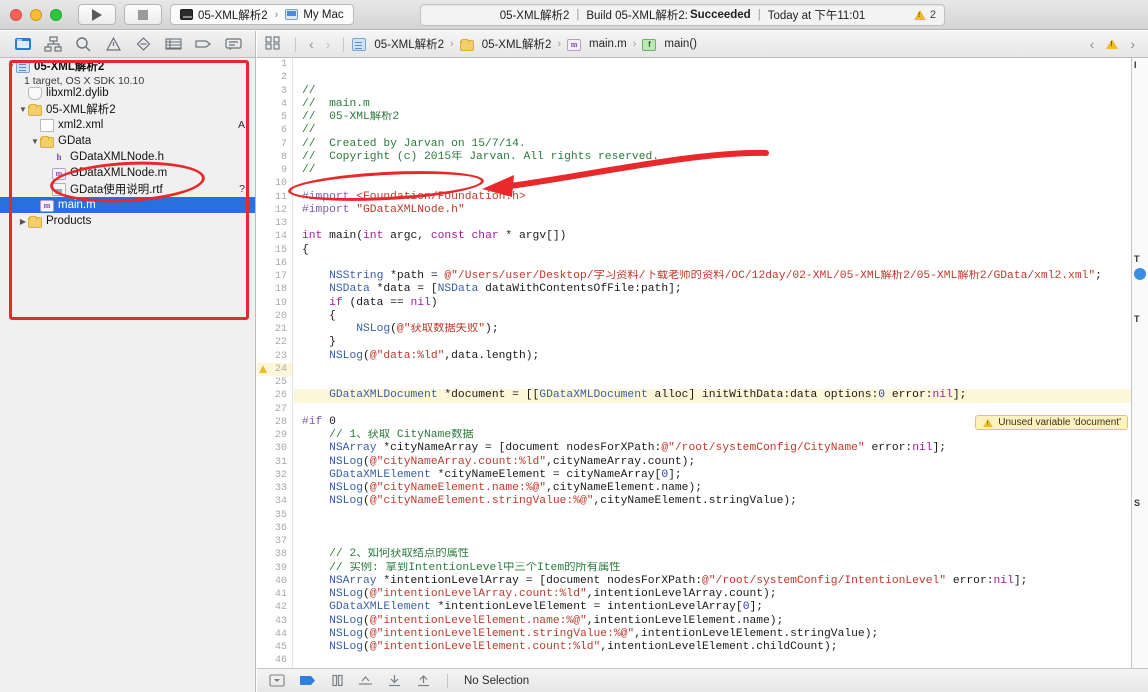 The image size is (1148, 692). Describe the element at coordinates (143, 44) in the screenshot. I see `test-navigator-icon` at that location.